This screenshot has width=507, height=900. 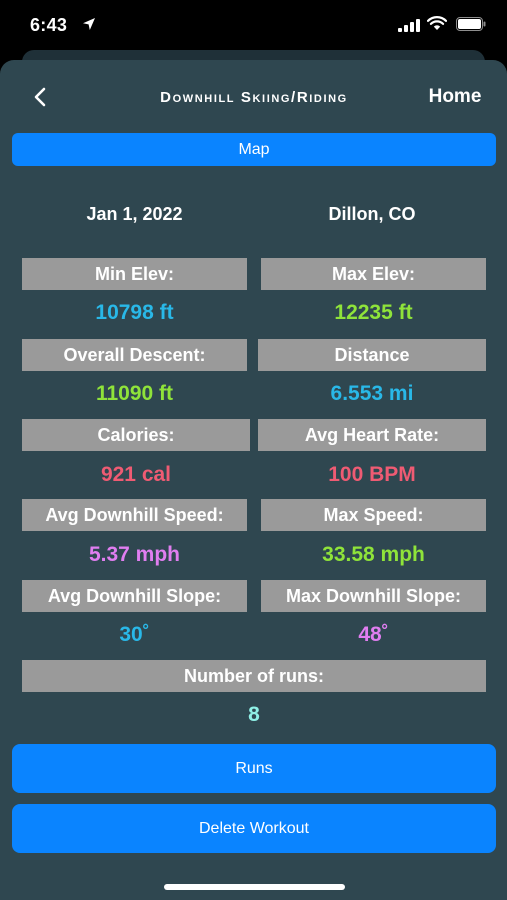 What do you see at coordinates (134, 393) in the screenshot?
I see `overall-descent-value: 11090 ft` at bounding box center [134, 393].